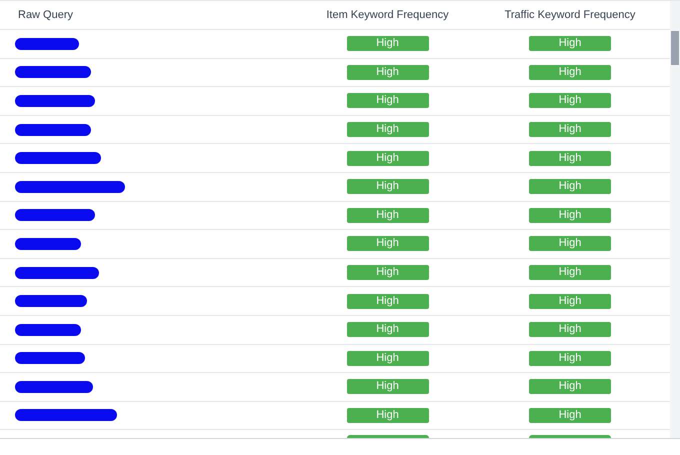 The height and width of the screenshot is (455, 680). I want to click on scrollbar-thumb, so click(675, 48).